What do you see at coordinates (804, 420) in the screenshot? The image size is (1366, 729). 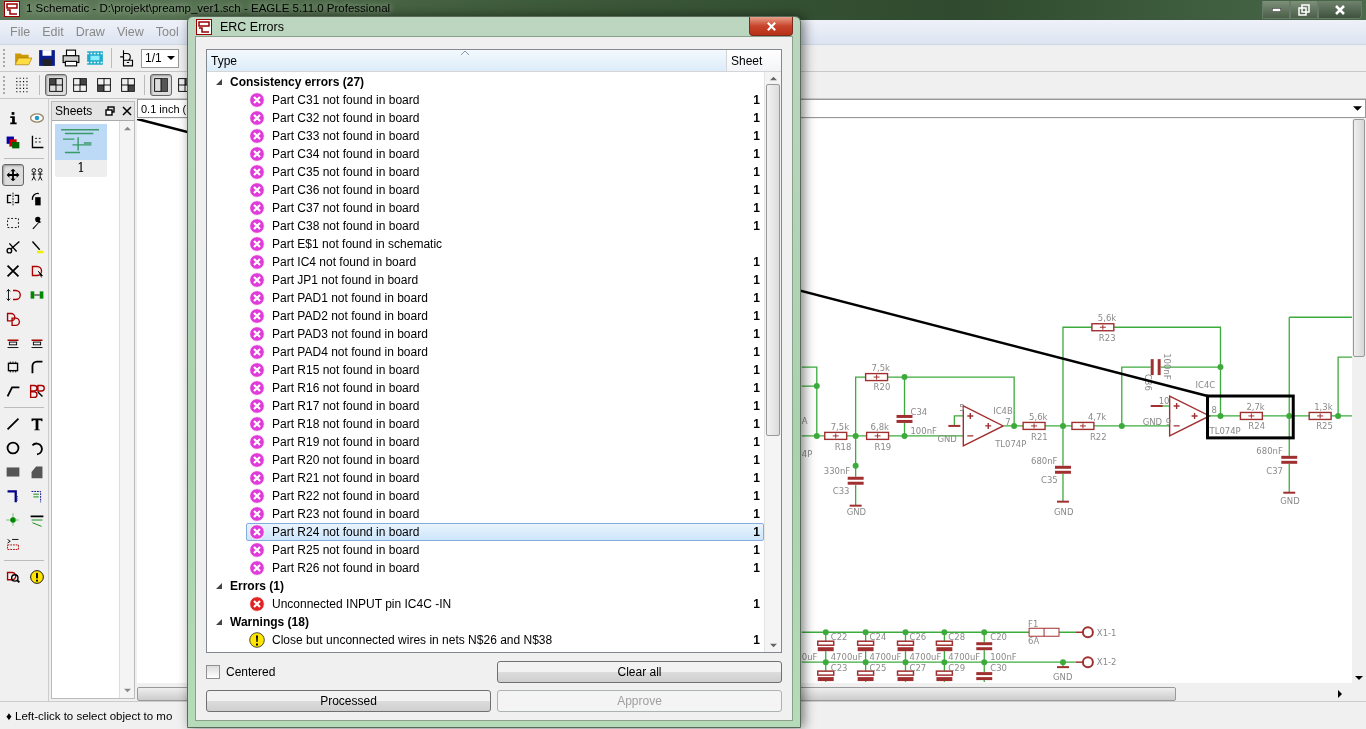 I see `part-label: A` at bounding box center [804, 420].